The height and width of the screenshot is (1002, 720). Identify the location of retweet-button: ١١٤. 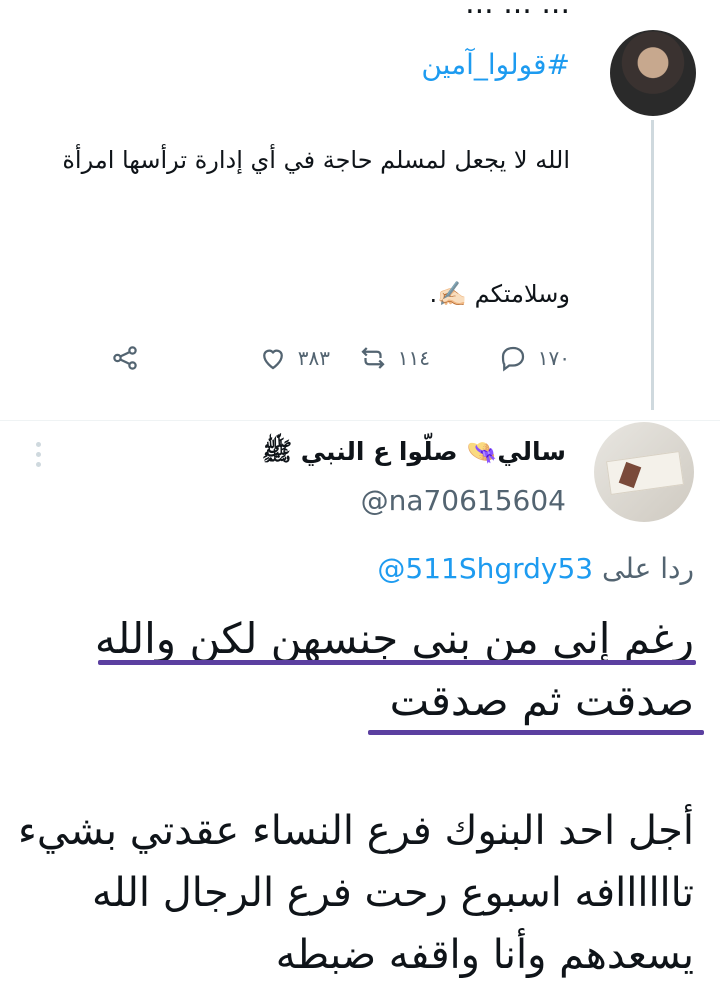
(394, 358).